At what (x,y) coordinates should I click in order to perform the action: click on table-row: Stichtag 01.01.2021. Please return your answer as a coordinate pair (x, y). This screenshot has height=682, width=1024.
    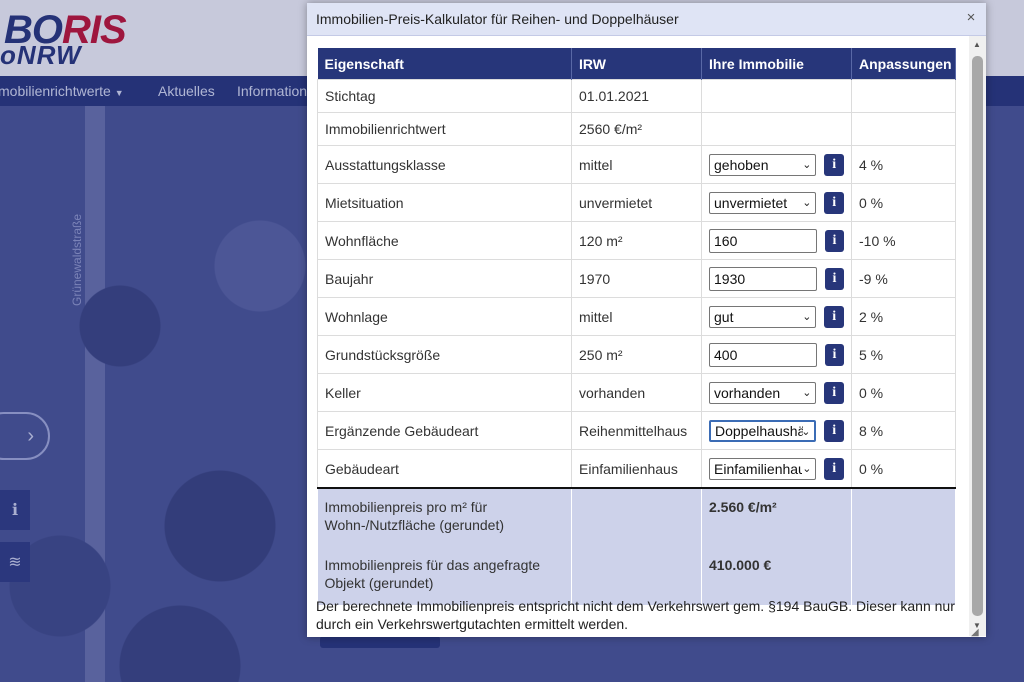
    Looking at the image, I should click on (636, 96).